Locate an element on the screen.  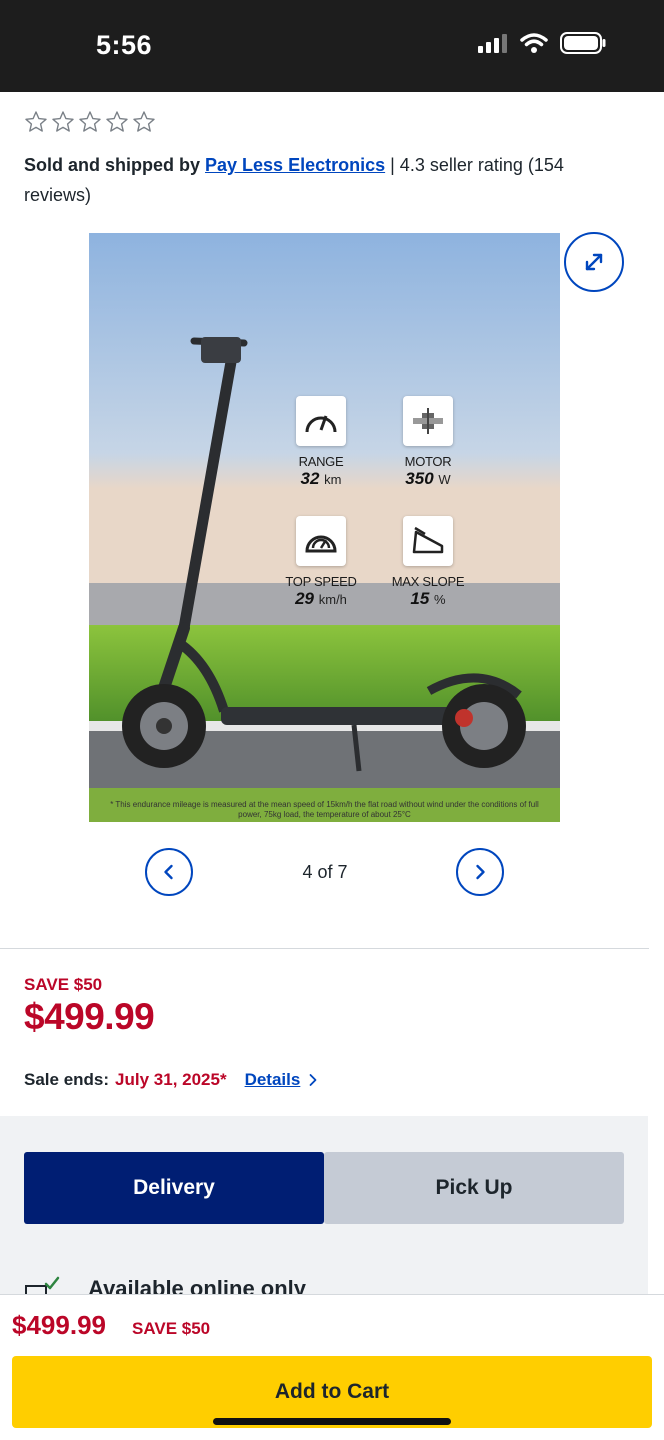
fulfillment-section: Delivery Pick Up Available online only is located at coordinates (324, 1210).